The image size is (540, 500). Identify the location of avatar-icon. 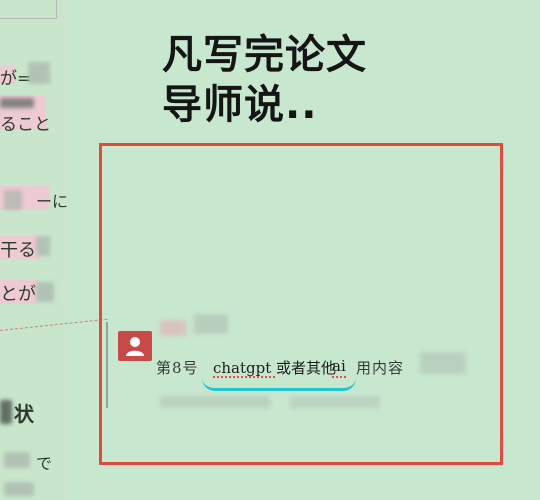
(135, 346).